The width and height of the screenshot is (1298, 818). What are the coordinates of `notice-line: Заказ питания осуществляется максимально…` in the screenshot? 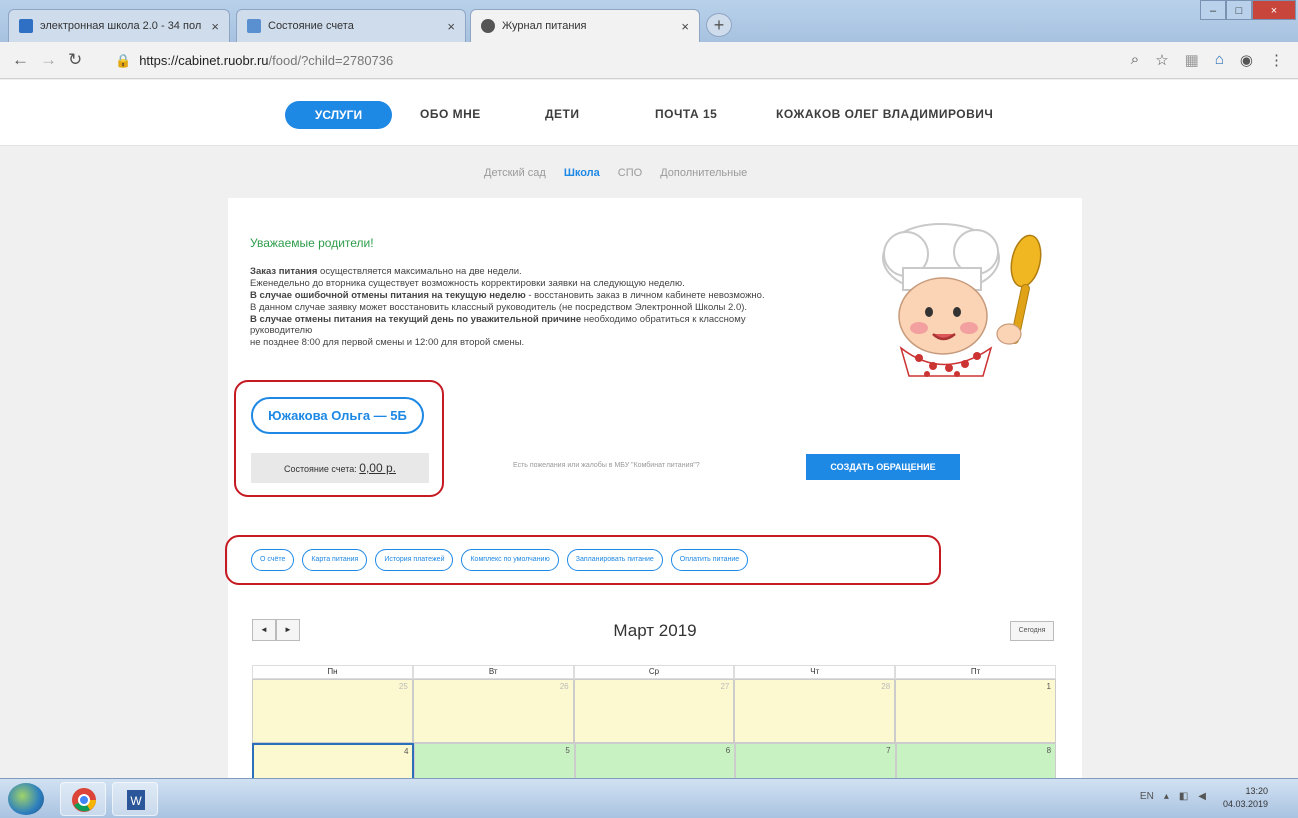 It's located at (386, 271).